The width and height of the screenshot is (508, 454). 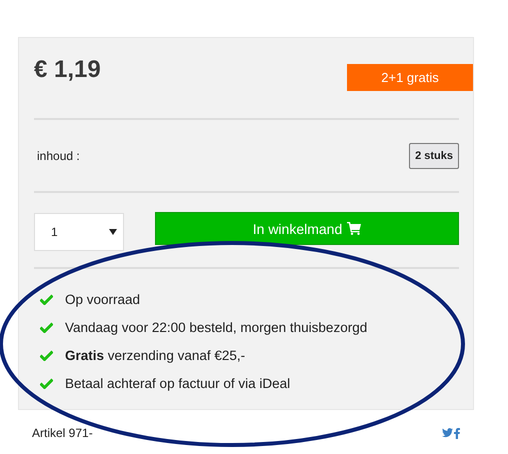 What do you see at coordinates (79, 232) in the screenshot?
I see `quantity-select: 1` at bounding box center [79, 232].